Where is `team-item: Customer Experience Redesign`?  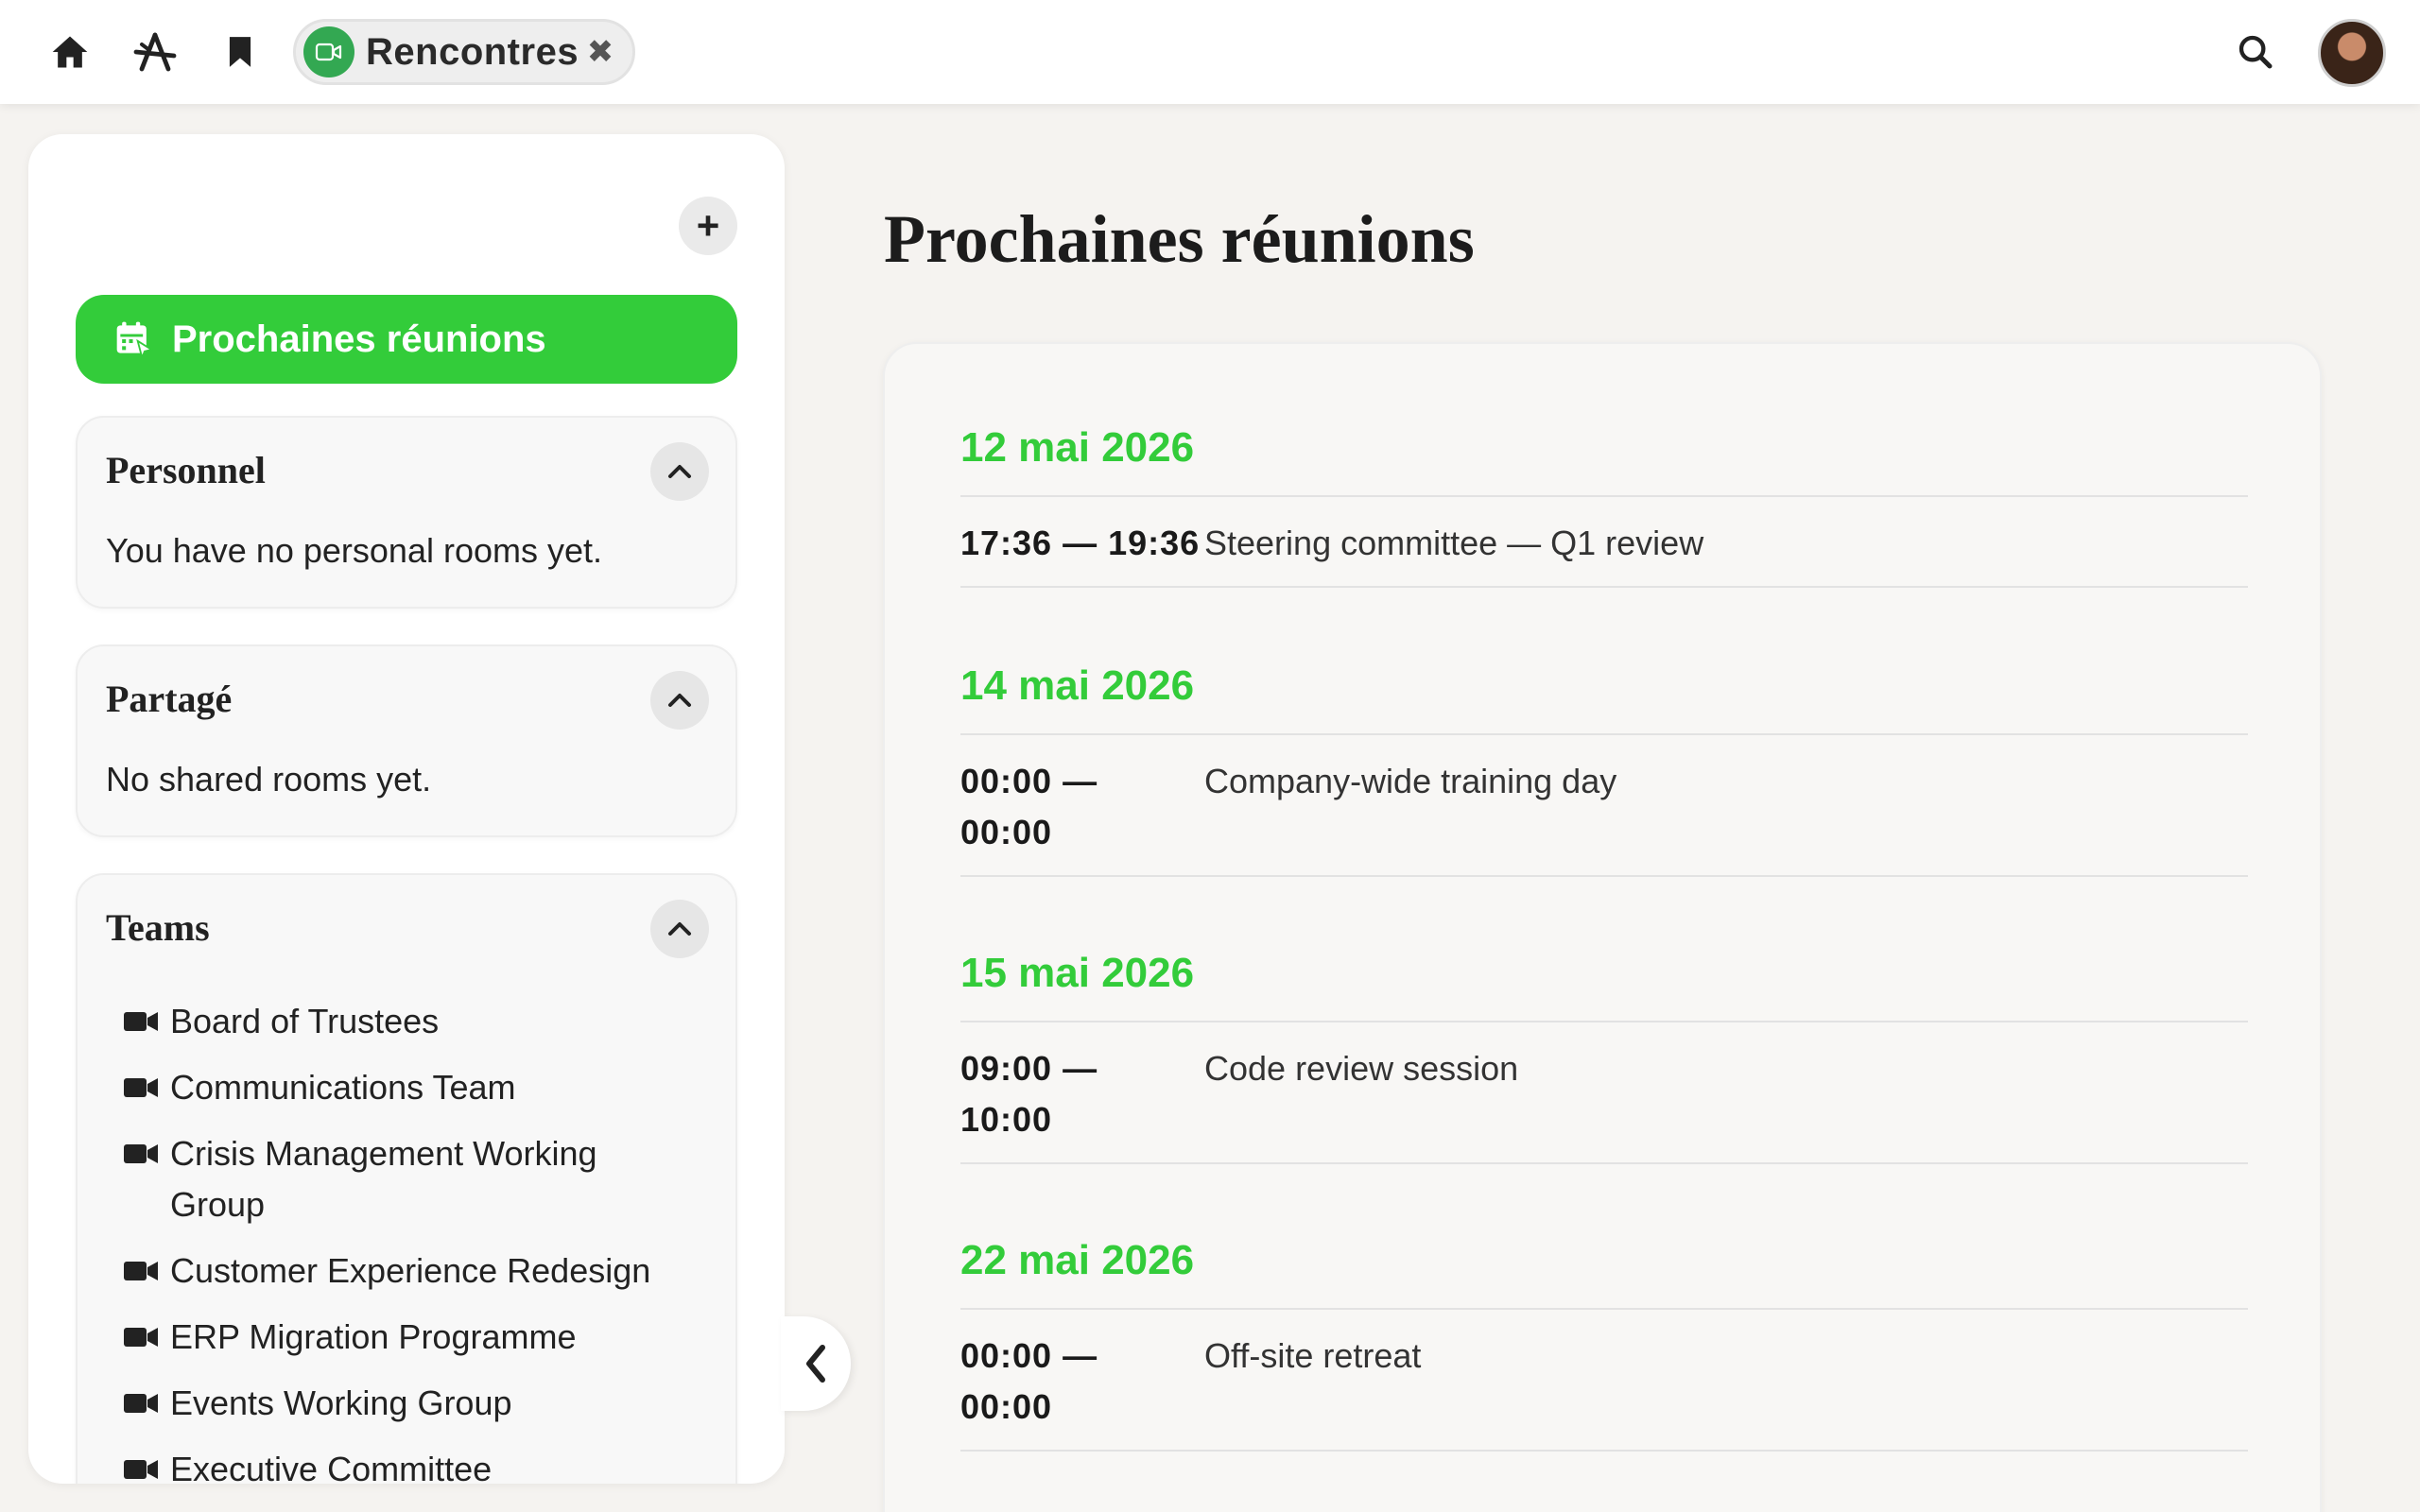 team-item: Customer Experience Redesign is located at coordinates (416, 1271).